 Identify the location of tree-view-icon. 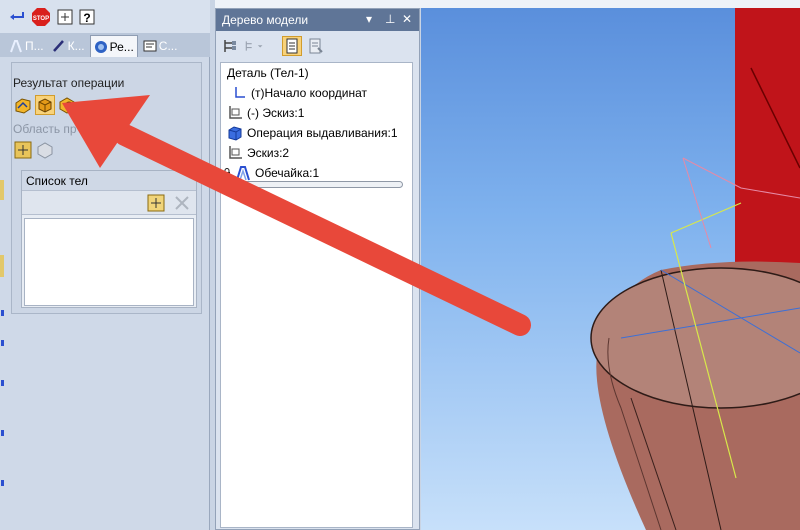
(254, 46).